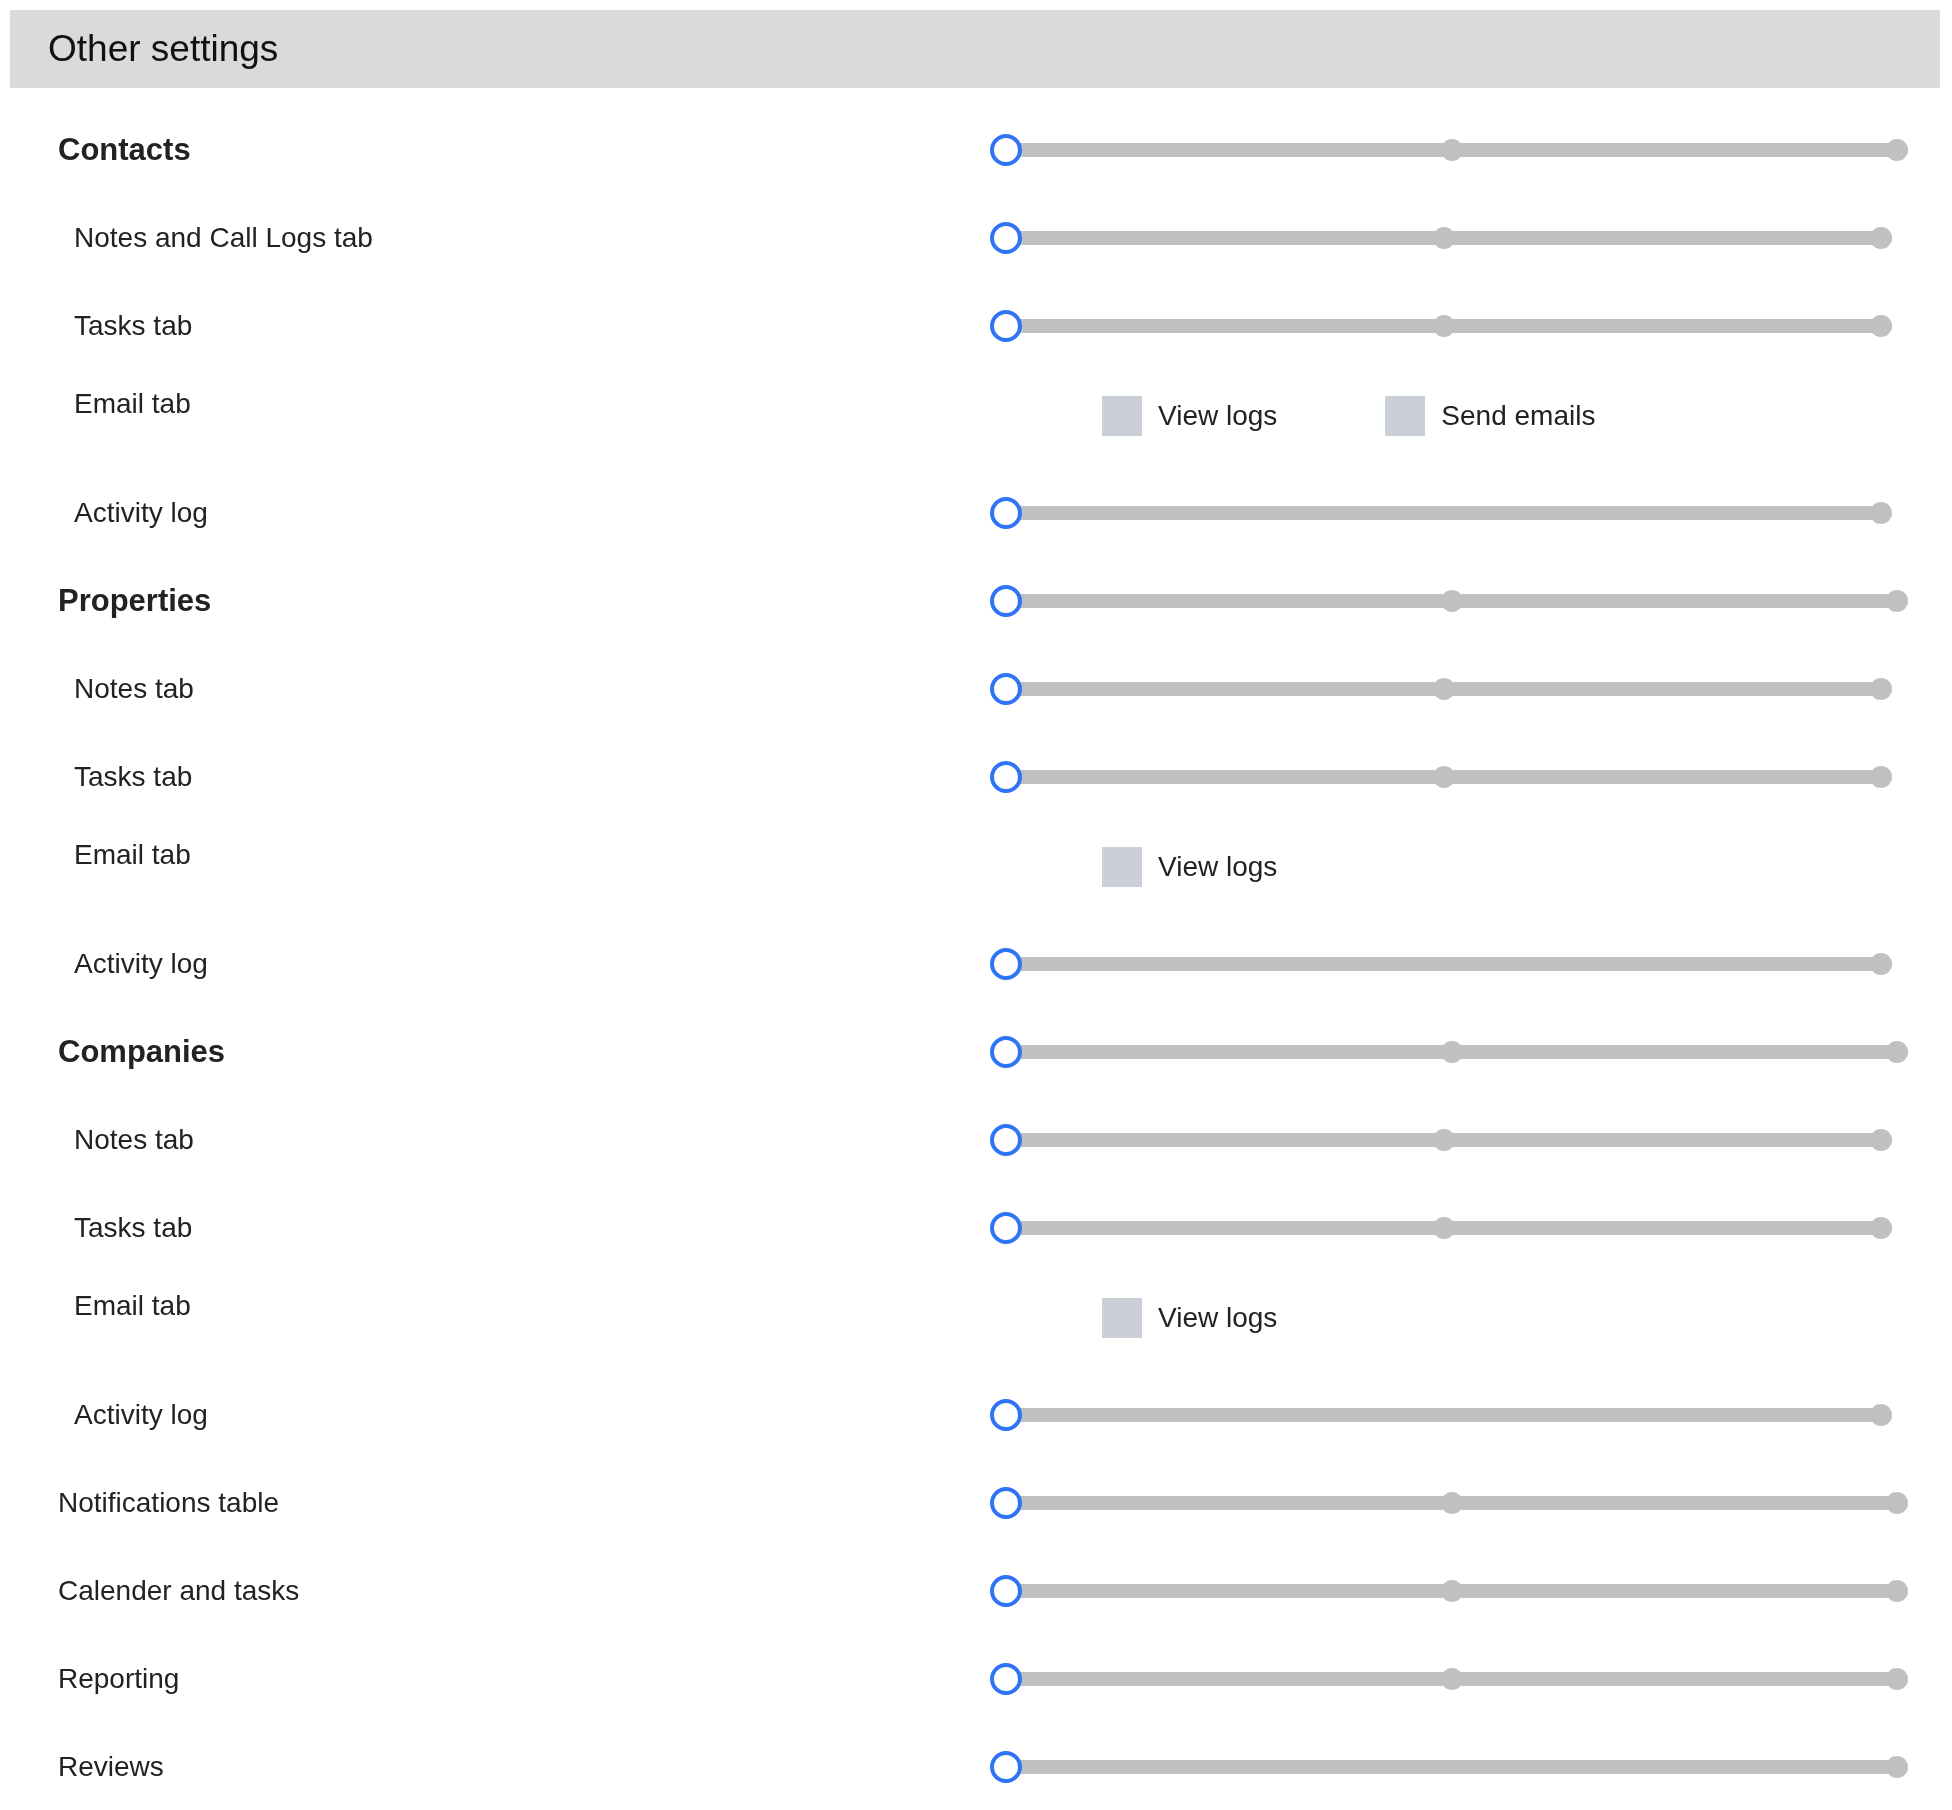 This screenshot has width=1952, height=1810. I want to click on setting-label: Notes and Call Logs tab, so click(223, 238).